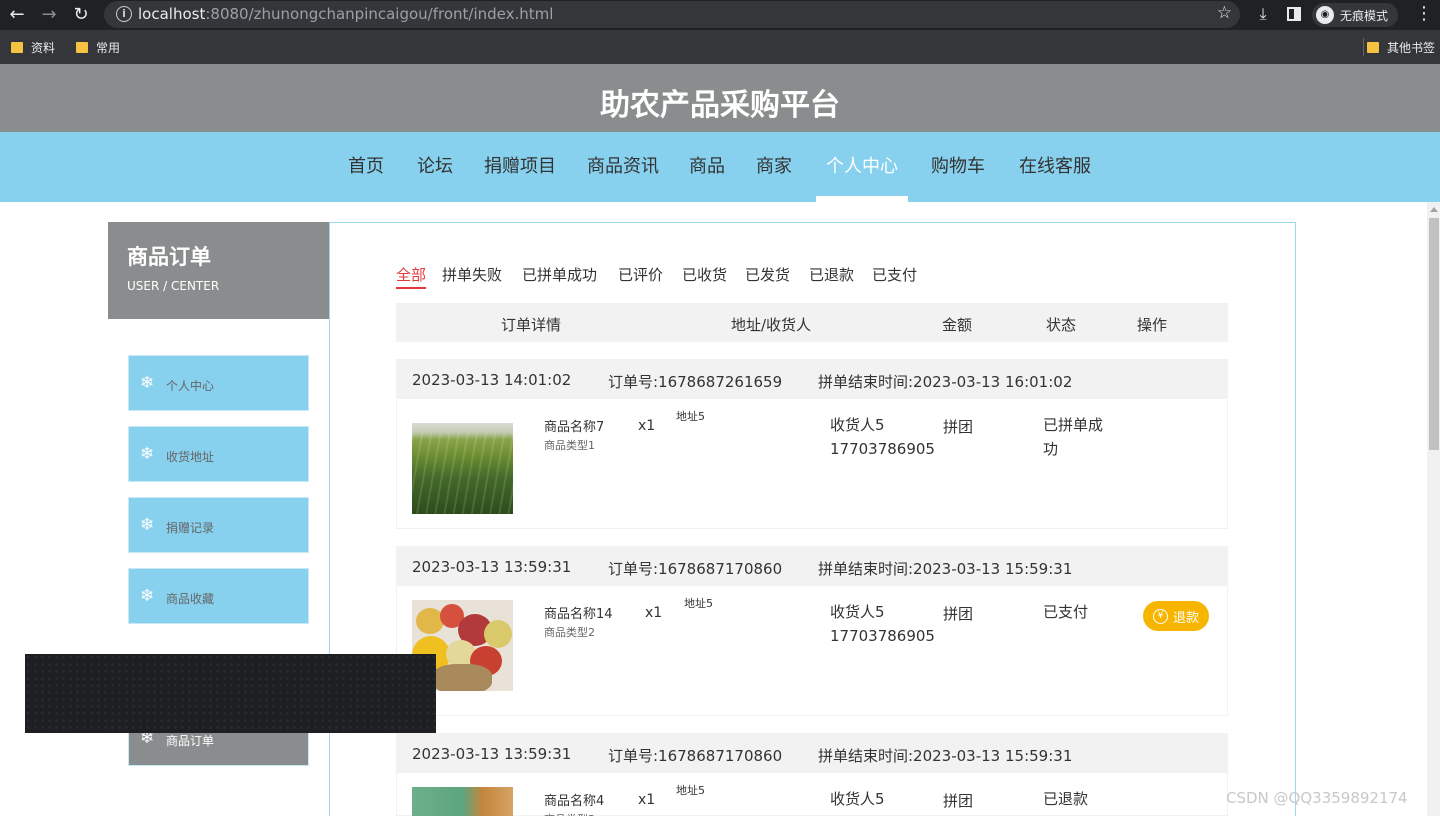  What do you see at coordinates (1176, 616) in the screenshot?
I see `refund-button: ¥ 退款` at bounding box center [1176, 616].